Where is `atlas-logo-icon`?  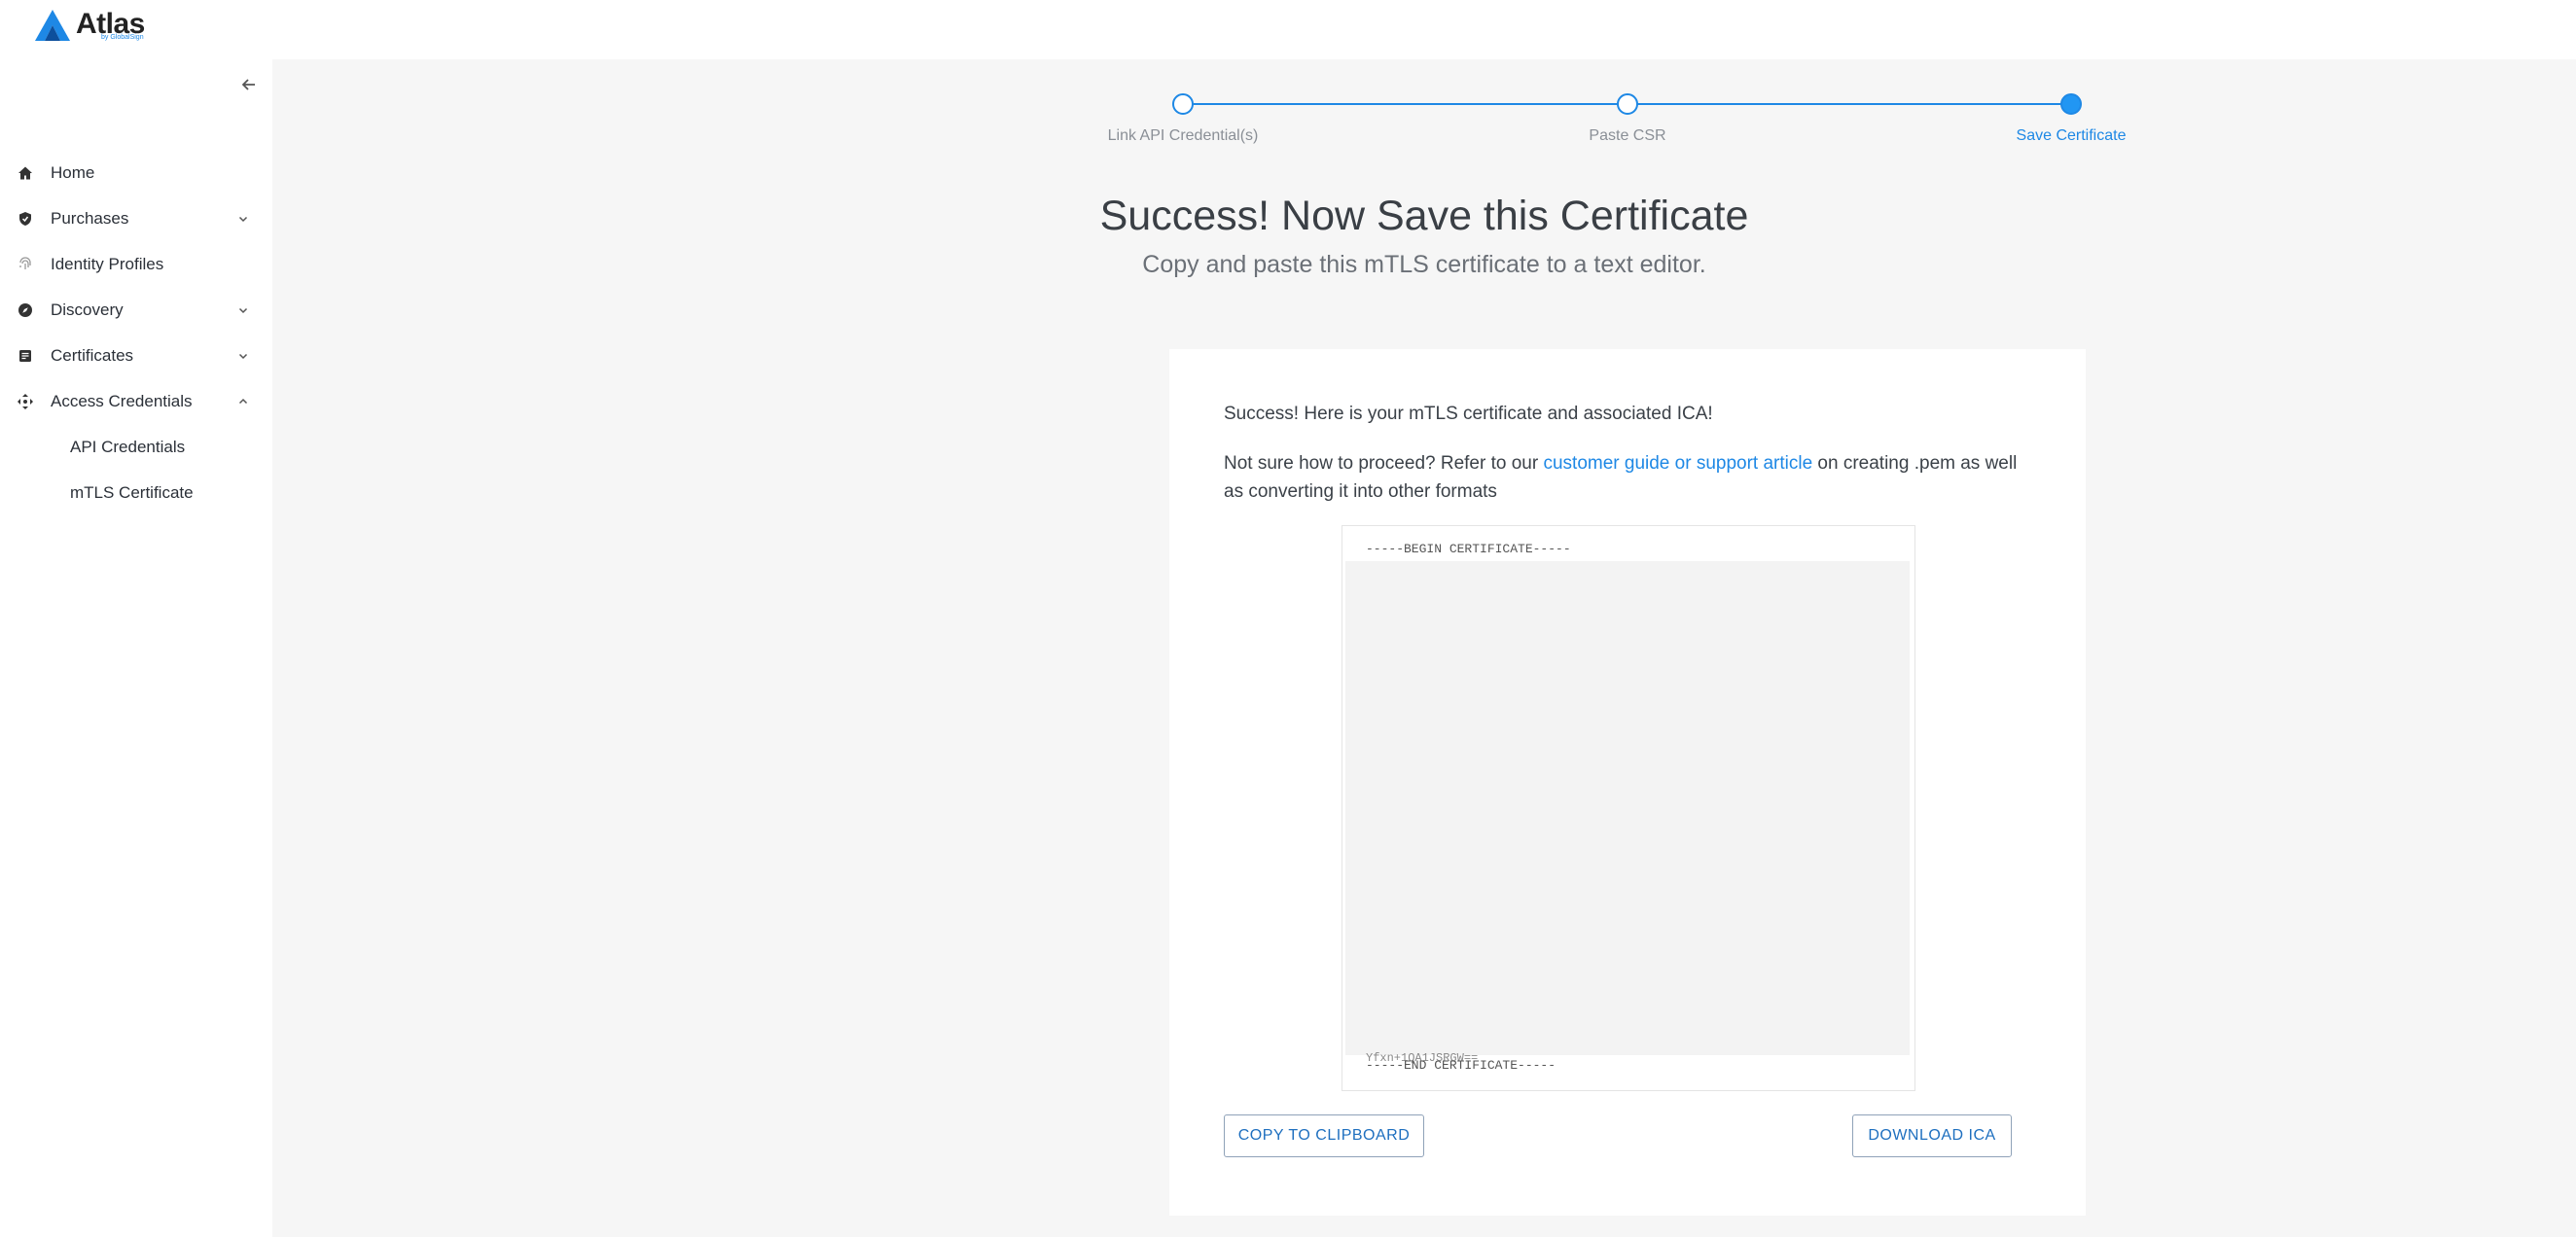
atlas-logo-icon is located at coordinates (52, 25).